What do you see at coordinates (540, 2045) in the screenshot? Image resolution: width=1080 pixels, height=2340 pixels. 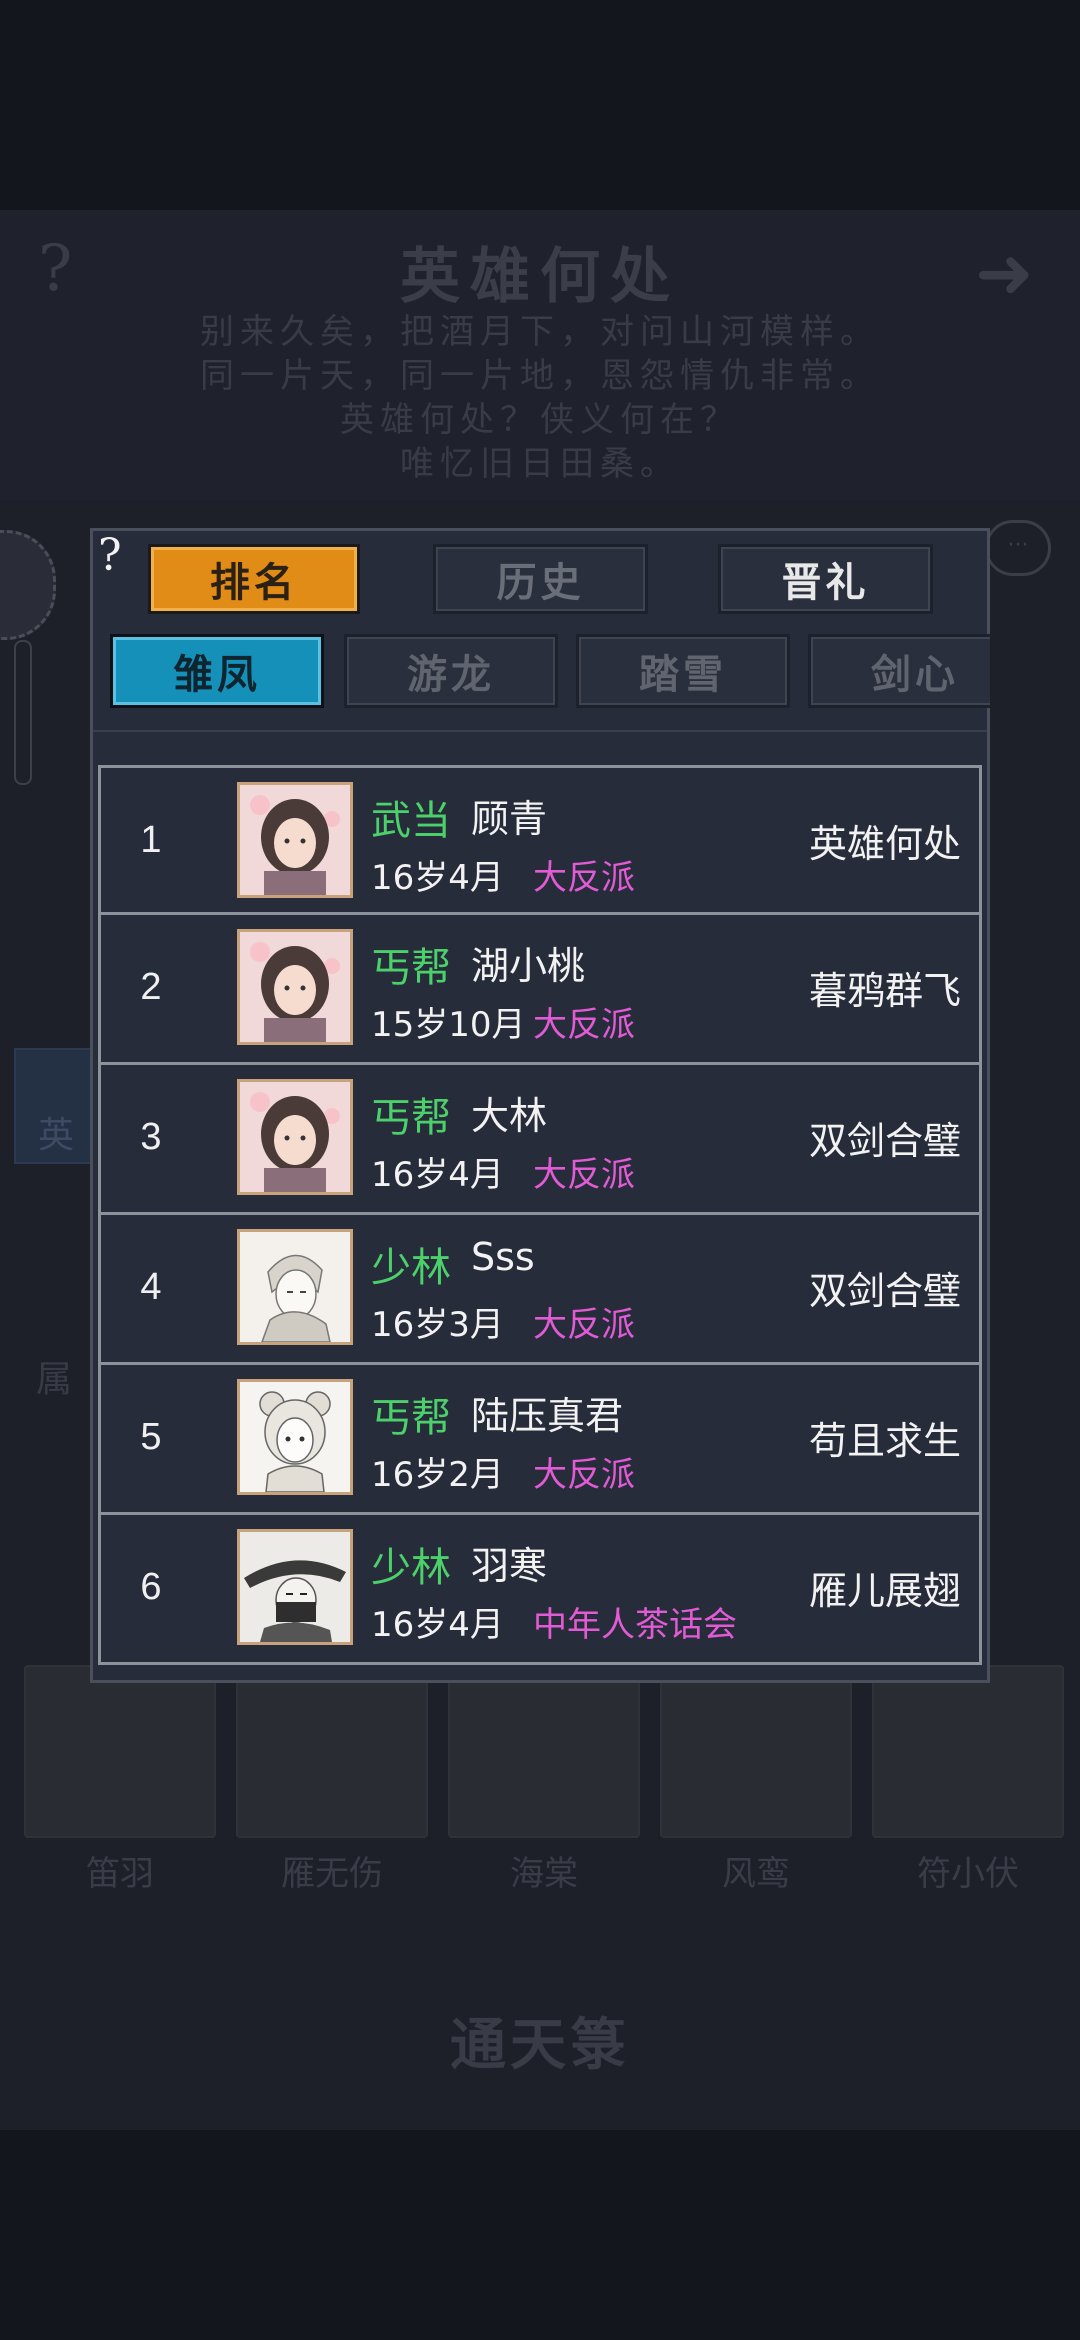 I see `bottom-title: 通天箓` at bounding box center [540, 2045].